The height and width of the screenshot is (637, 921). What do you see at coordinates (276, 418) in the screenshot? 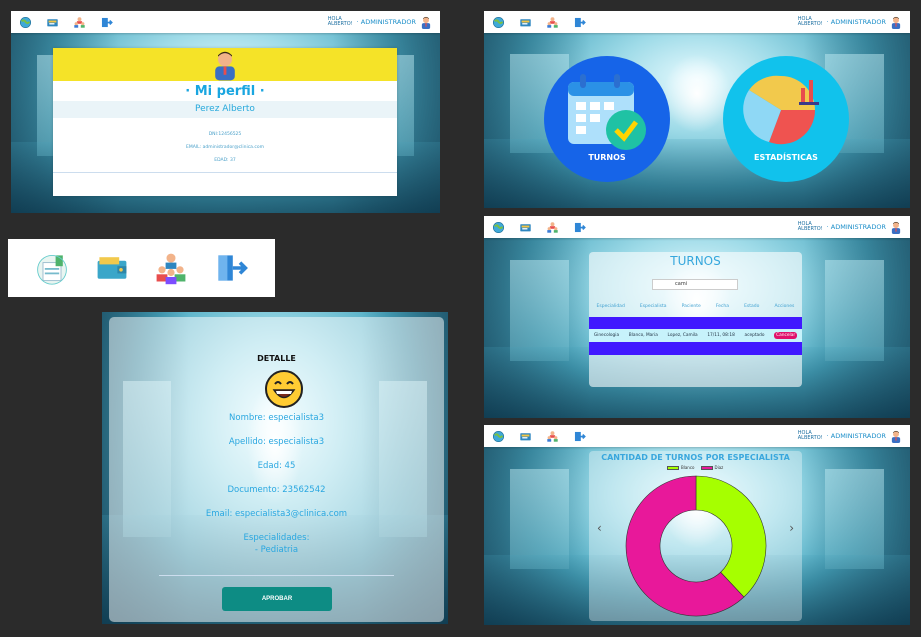
I see `detail-nombre: Nombre: especialista3` at bounding box center [276, 418].